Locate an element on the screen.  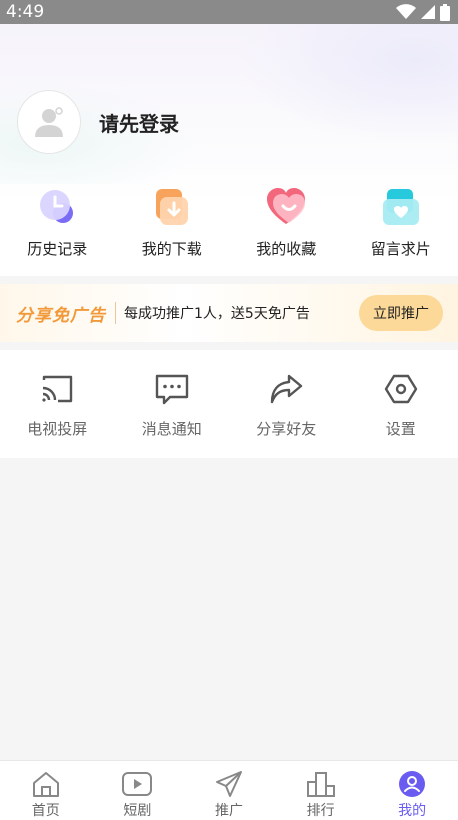
share-icon is located at coordinates (286, 389).